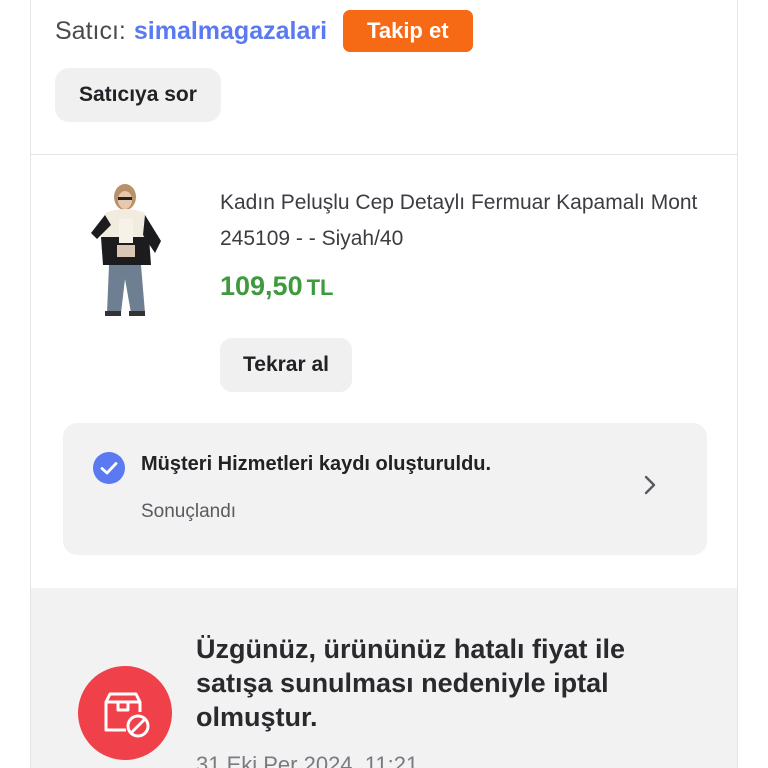 This screenshot has width=768, height=768. I want to click on follow-button: Takip et, so click(408, 31).